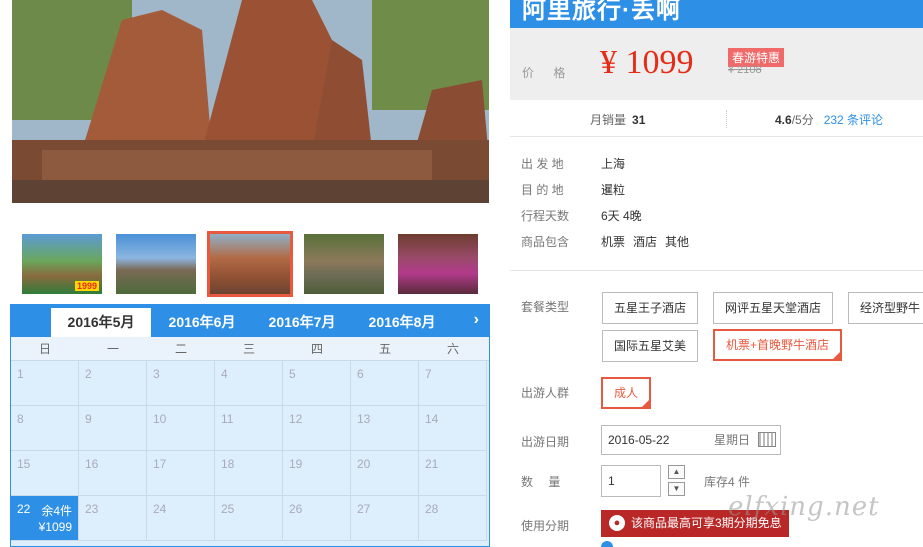 This screenshot has height=547, width=923. I want to click on info-value: 上海, so click(613, 163).